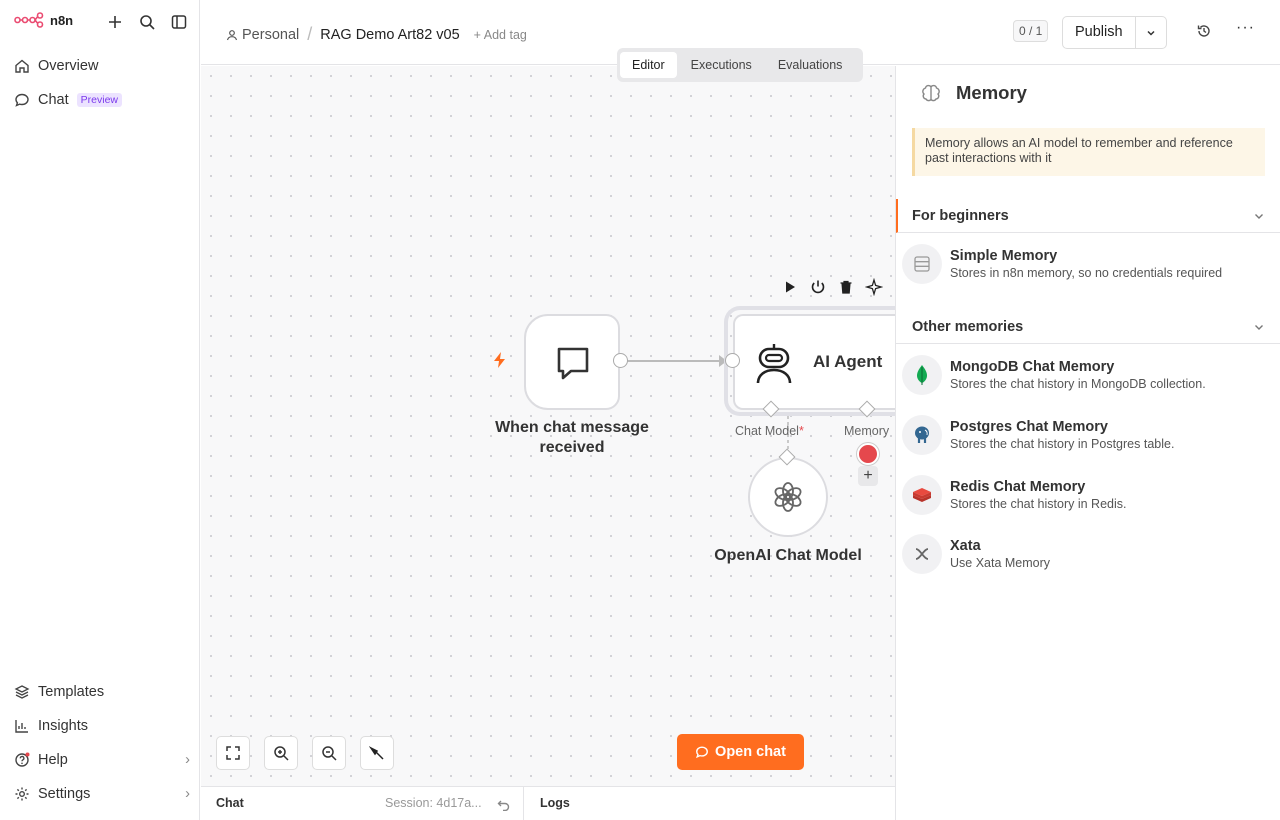 Image resolution: width=1280 pixels, height=820 pixels. I want to click on item-title: Postgres Chat Memory, so click(1029, 427).